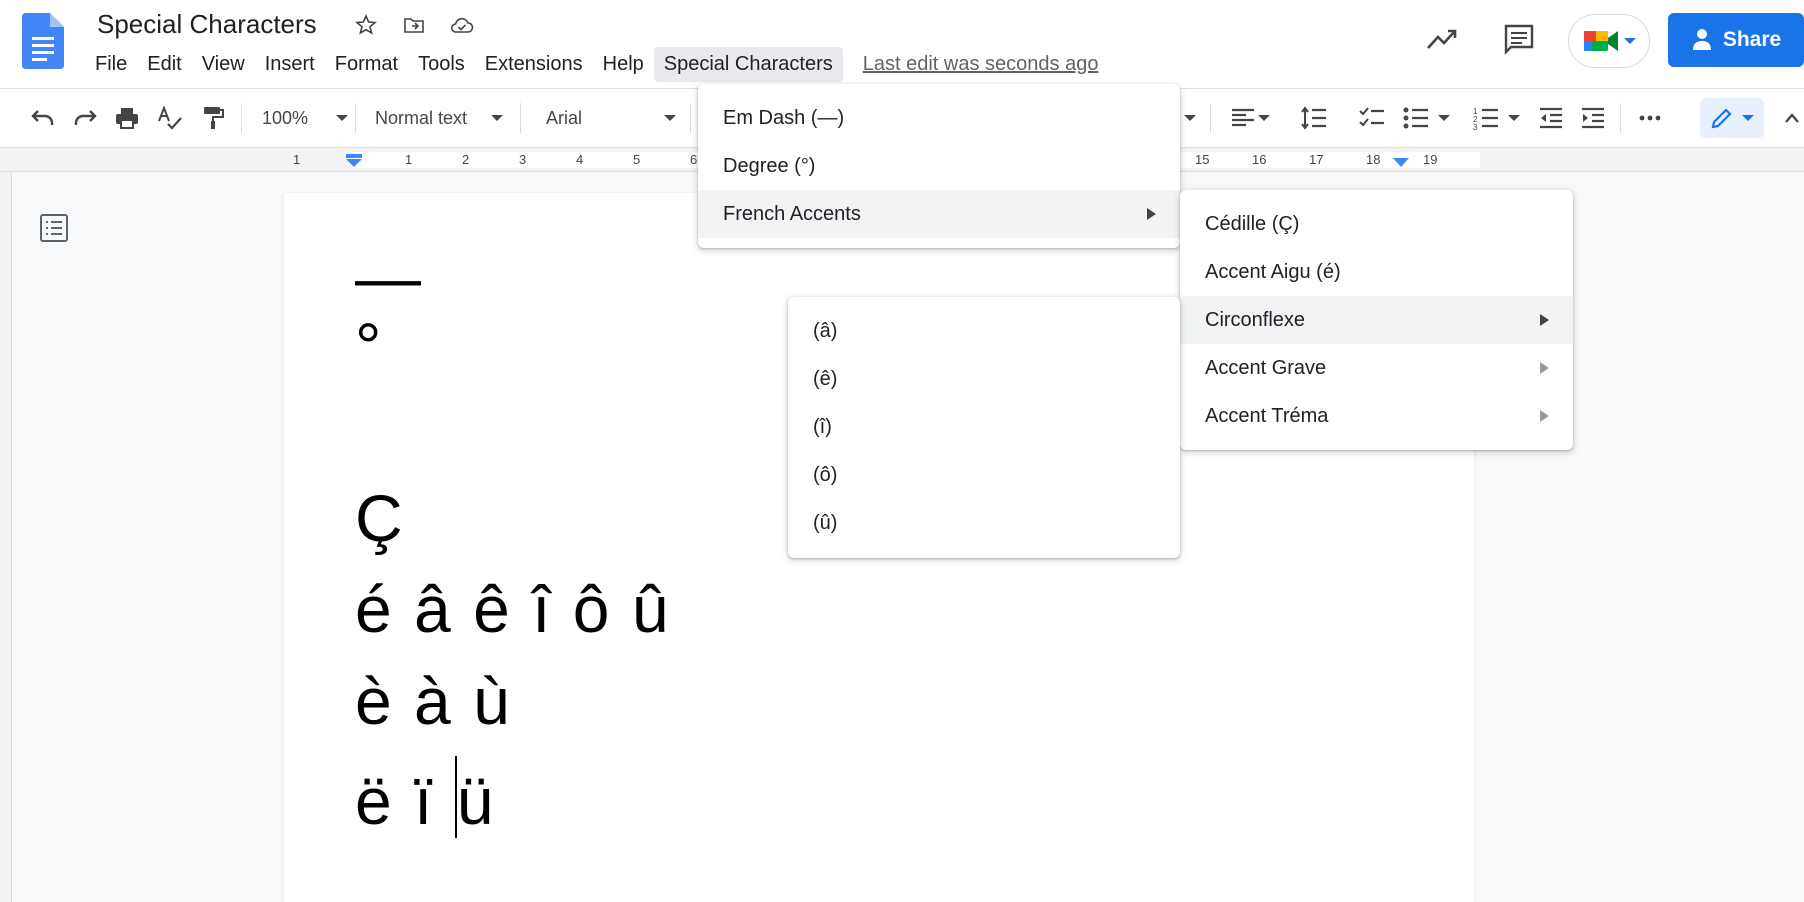 The height and width of the screenshot is (902, 1804). I want to click on undo-icon, so click(43, 118).